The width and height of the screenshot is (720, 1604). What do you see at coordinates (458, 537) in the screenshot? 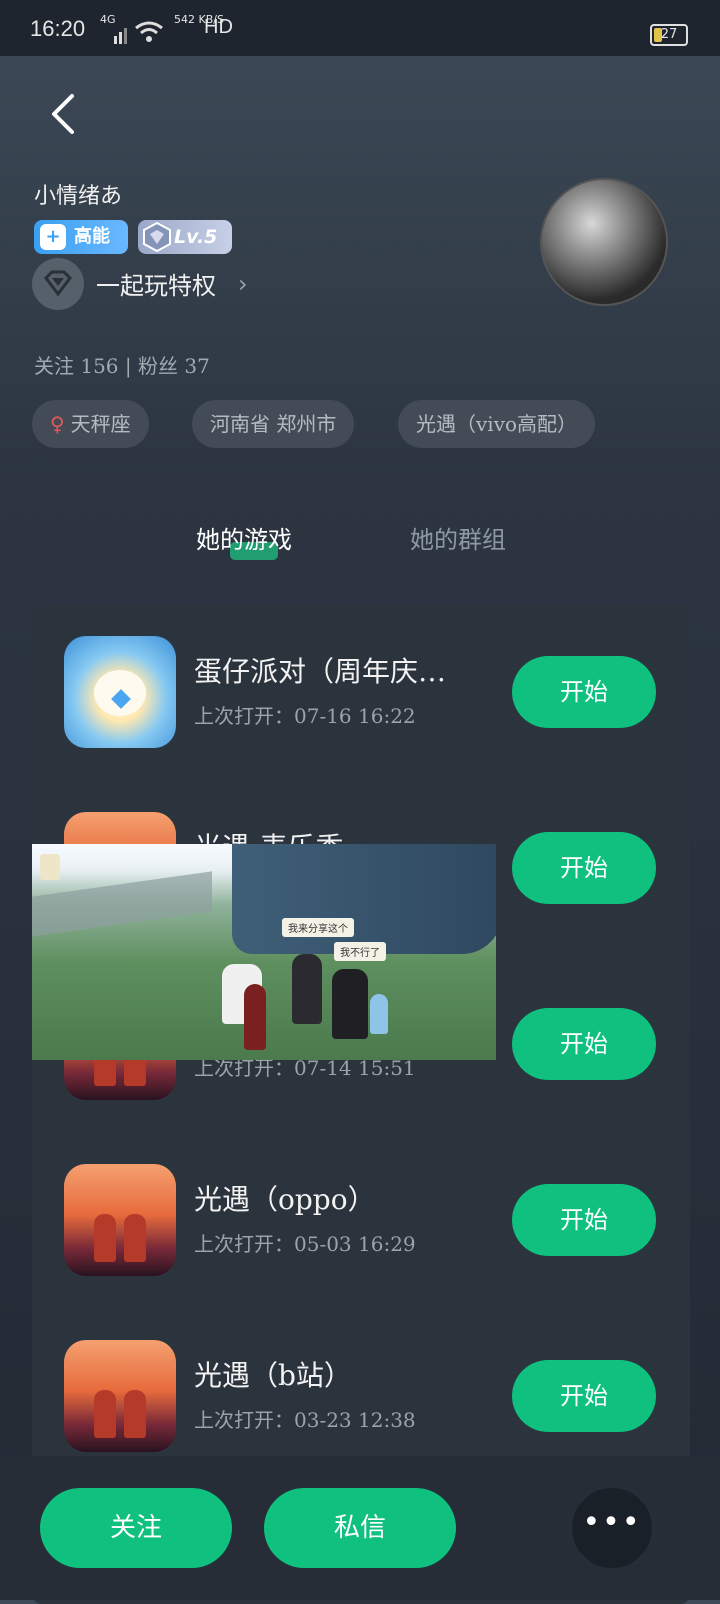
I see `tab-her-groups: 她的群组` at bounding box center [458, 537].